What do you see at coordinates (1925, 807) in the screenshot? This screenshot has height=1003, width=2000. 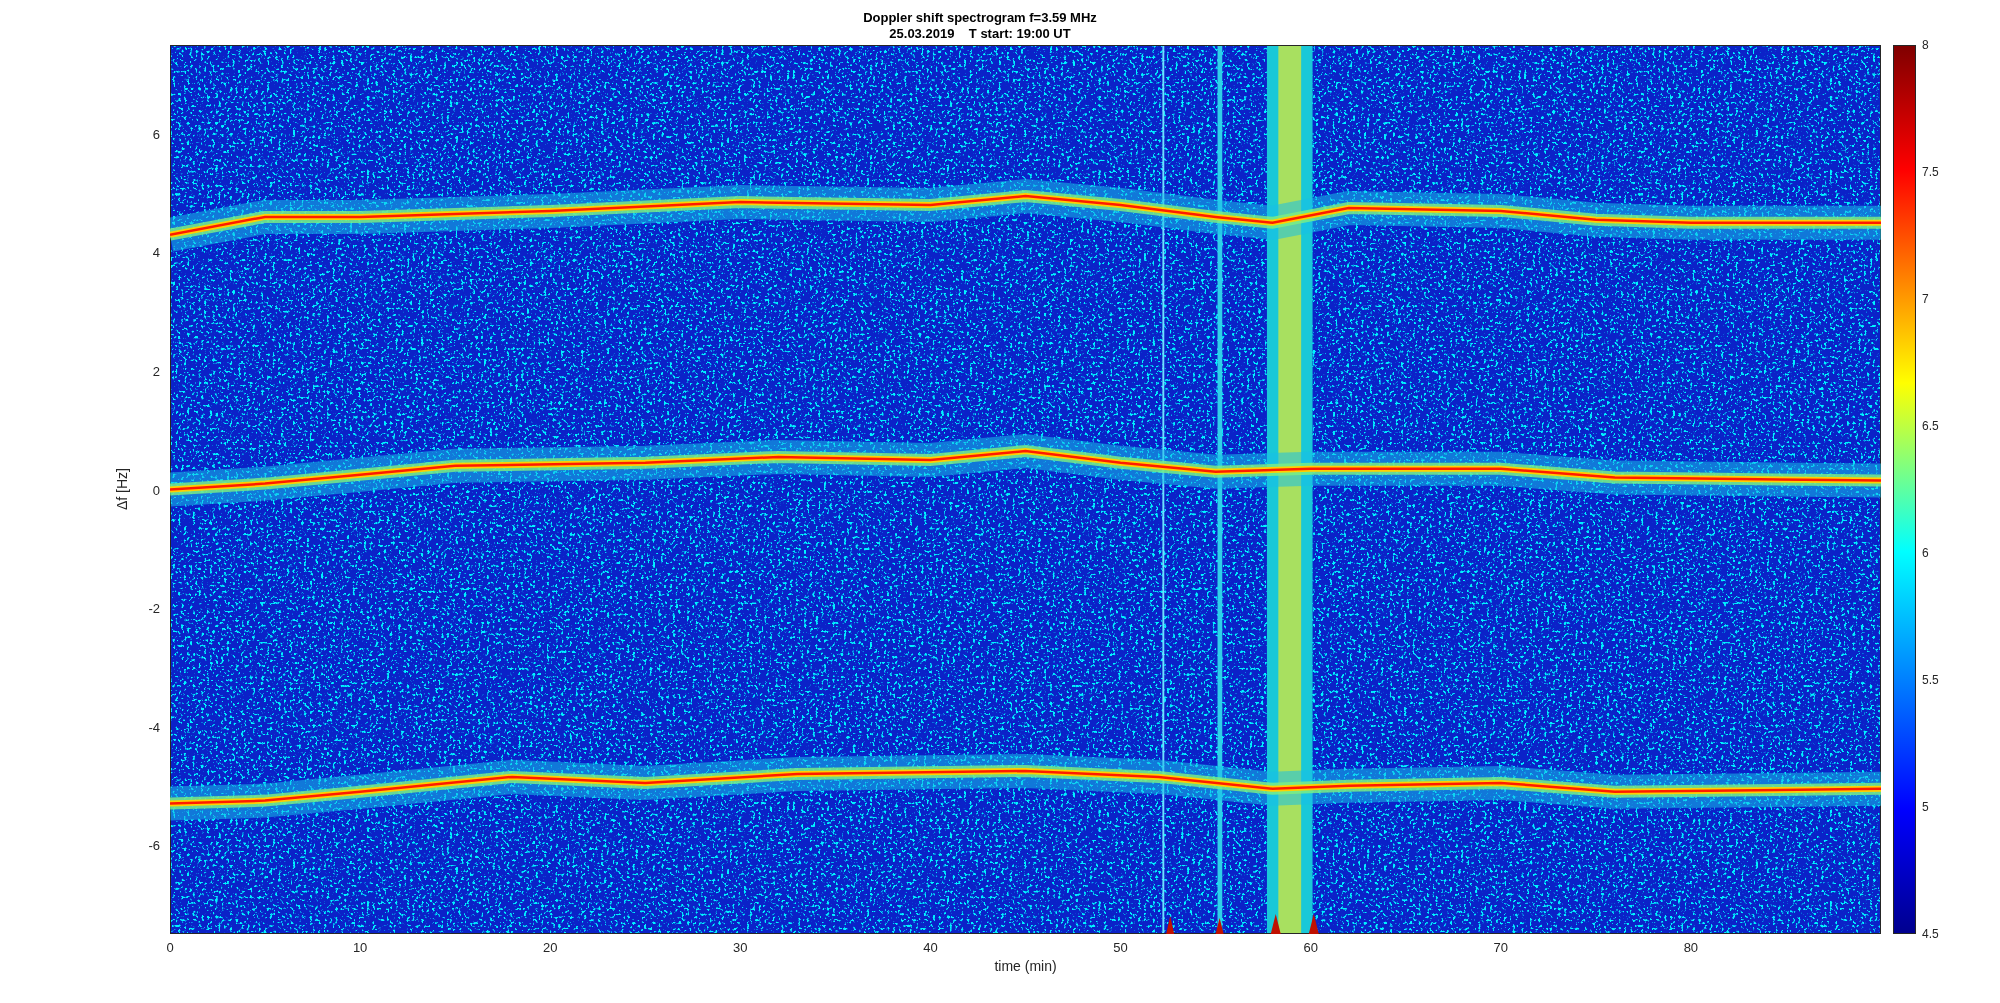 I see `colorbar-tick-label: 5` at bounding box center [1925, 807].